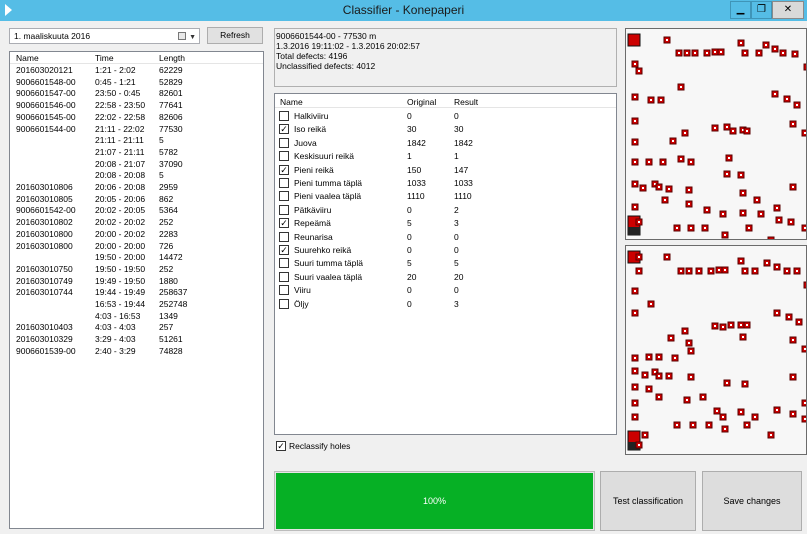 The image size is (807, 534). Describe the element at coordinates (445, 195) in the screenshot. I see `defect-row: Pieni vaalea täplä 1110 1110` at that location.